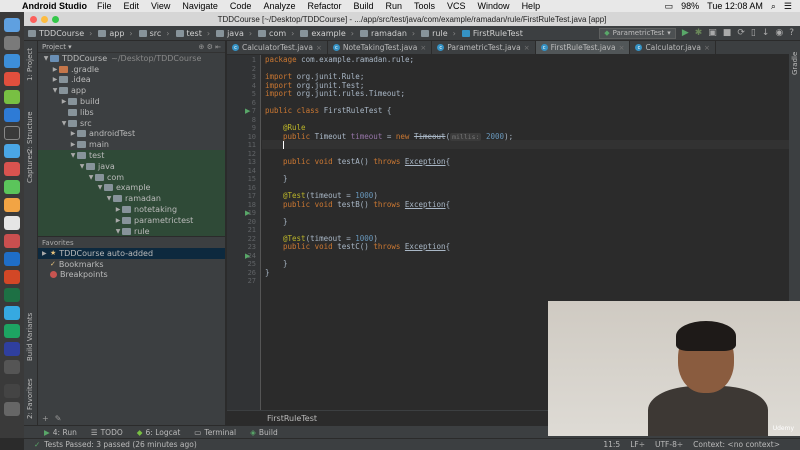 This screenshot has width=800, height=450. Describe the element at coordinates (279, 6) in the screenshot. I see `menu-analyze: Analyze` at that location.